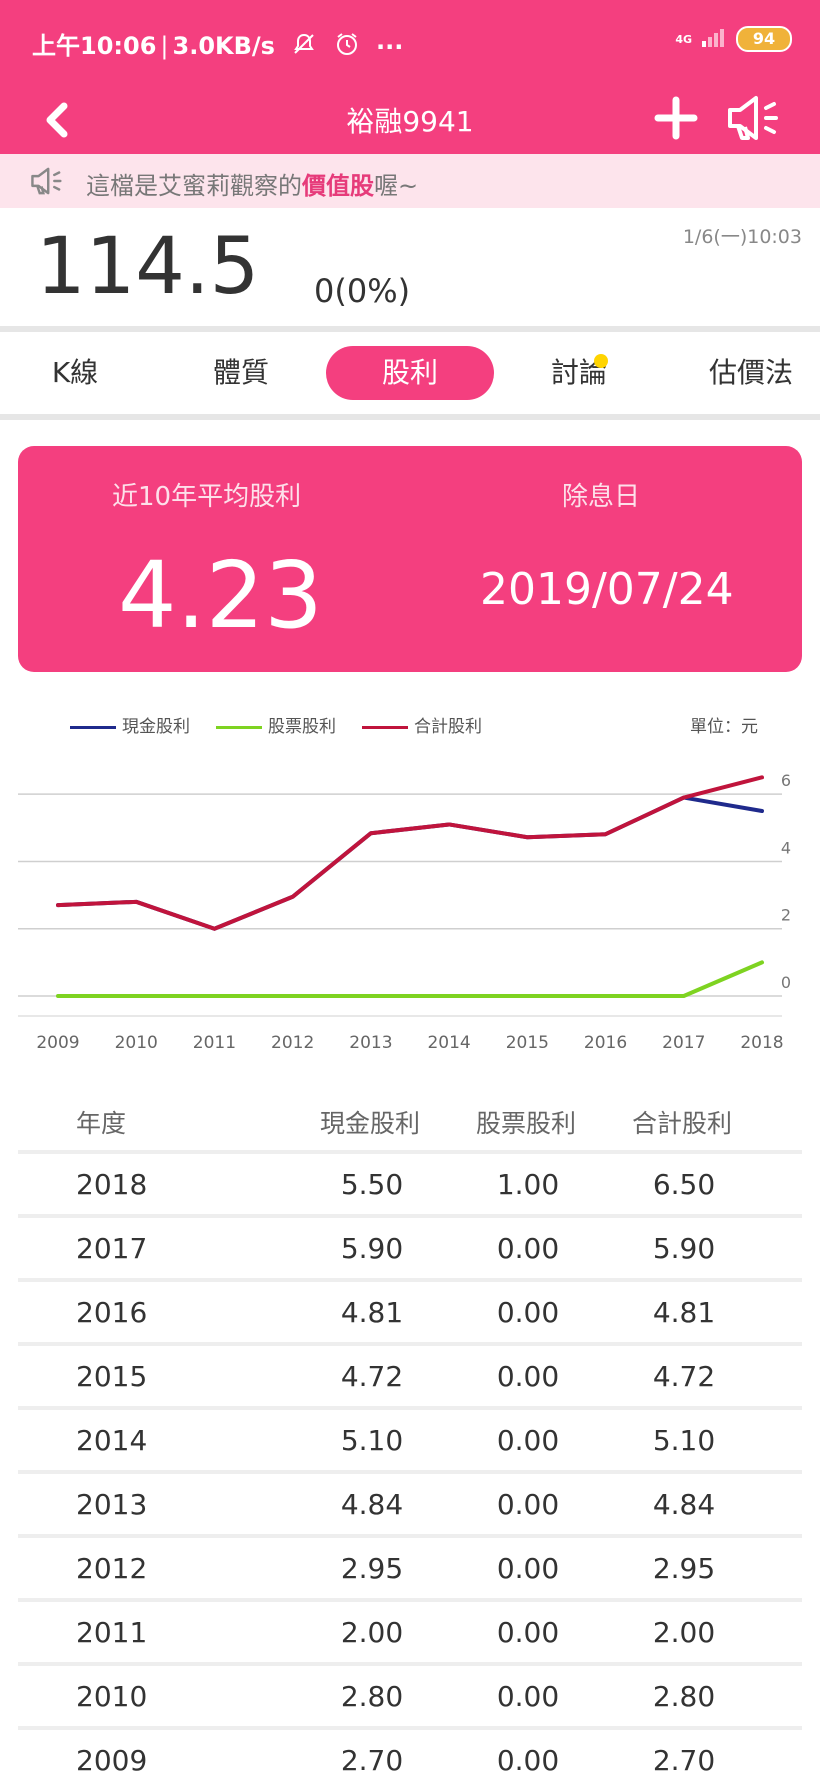  What do you see at coordinates (605, 1043) in the screenshot?
I see `x-tick-label: 2016` at bounding box center [605, 1043].